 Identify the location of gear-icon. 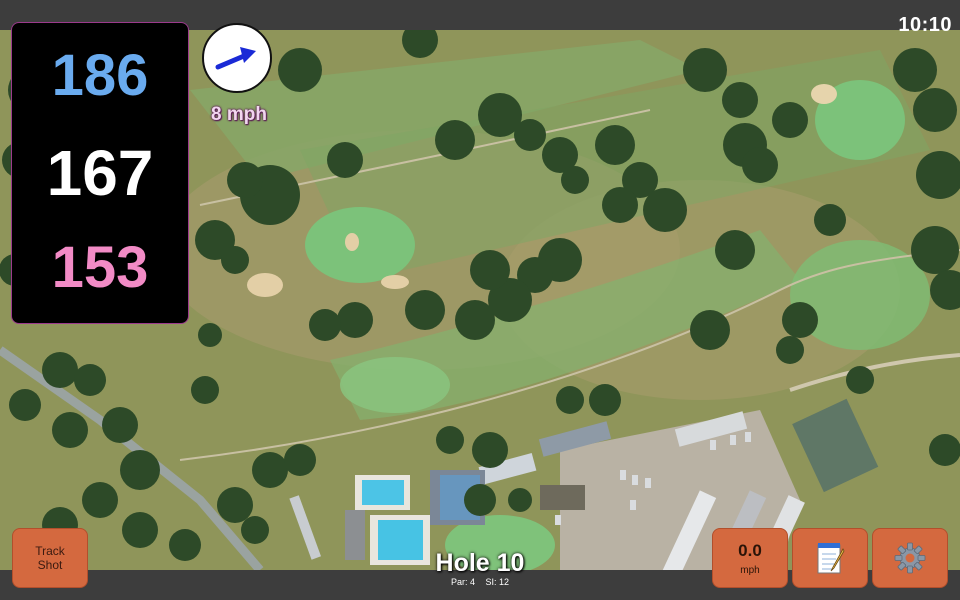
(910, 558).